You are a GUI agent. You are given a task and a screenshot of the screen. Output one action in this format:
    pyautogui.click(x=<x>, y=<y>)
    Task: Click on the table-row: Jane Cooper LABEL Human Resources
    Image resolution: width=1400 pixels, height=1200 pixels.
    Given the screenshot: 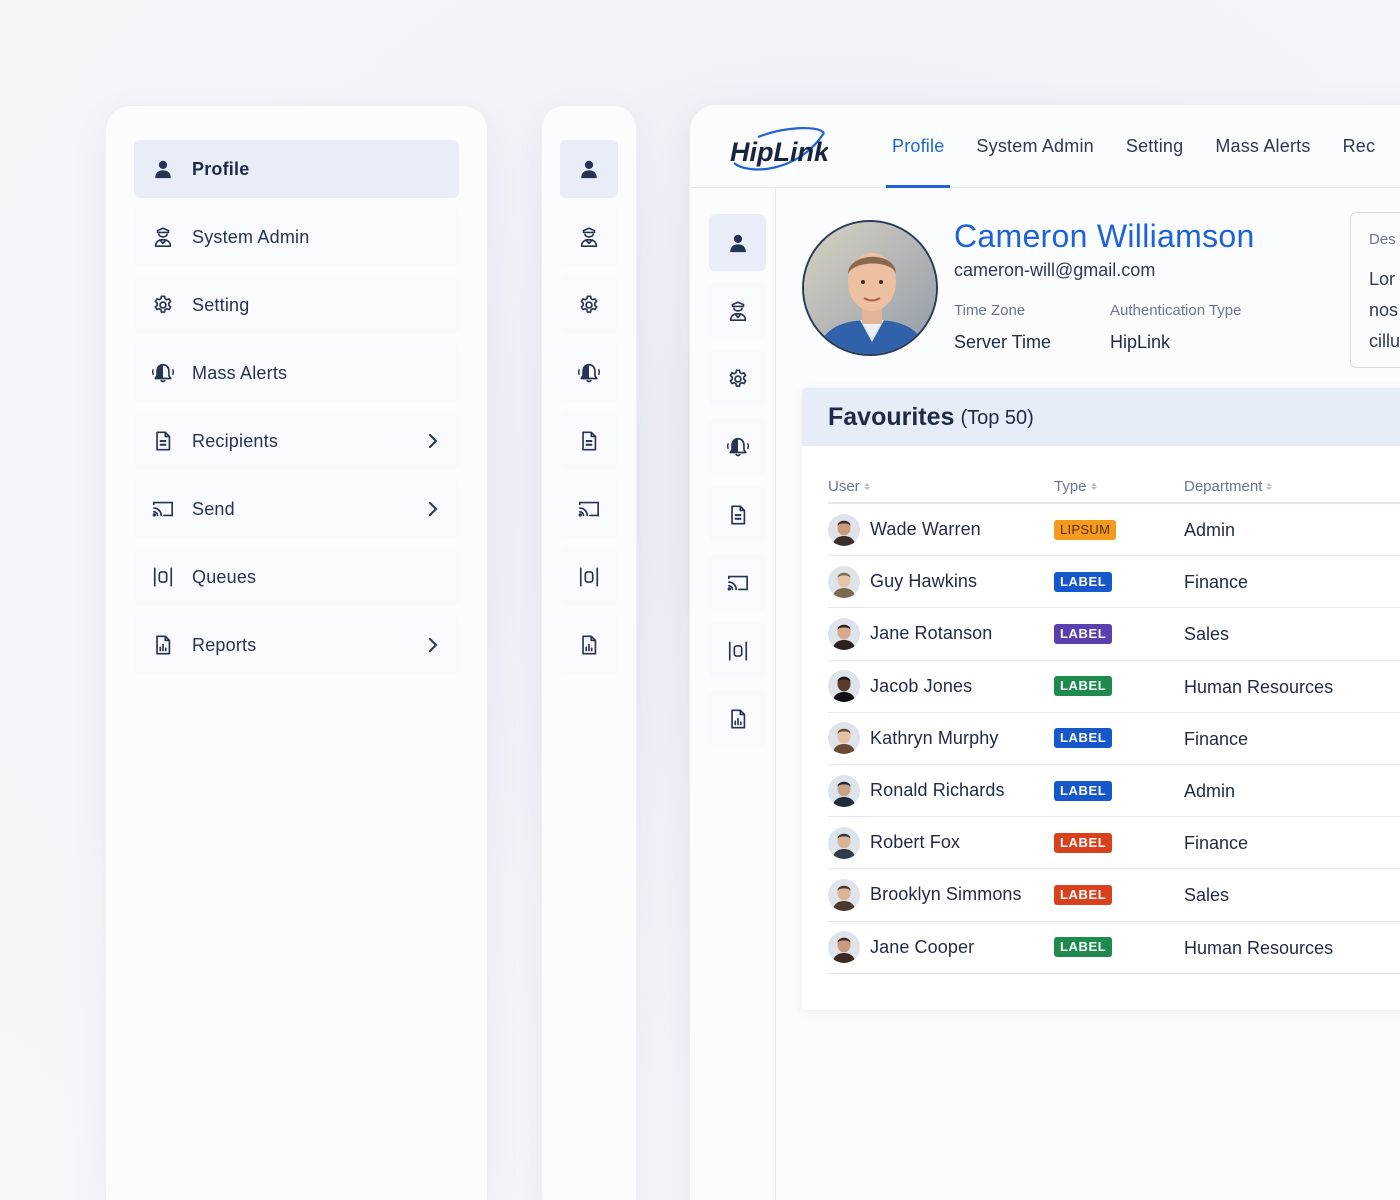 What is the action you would take?
    pyautogui.click(x=1114, y=948)
    